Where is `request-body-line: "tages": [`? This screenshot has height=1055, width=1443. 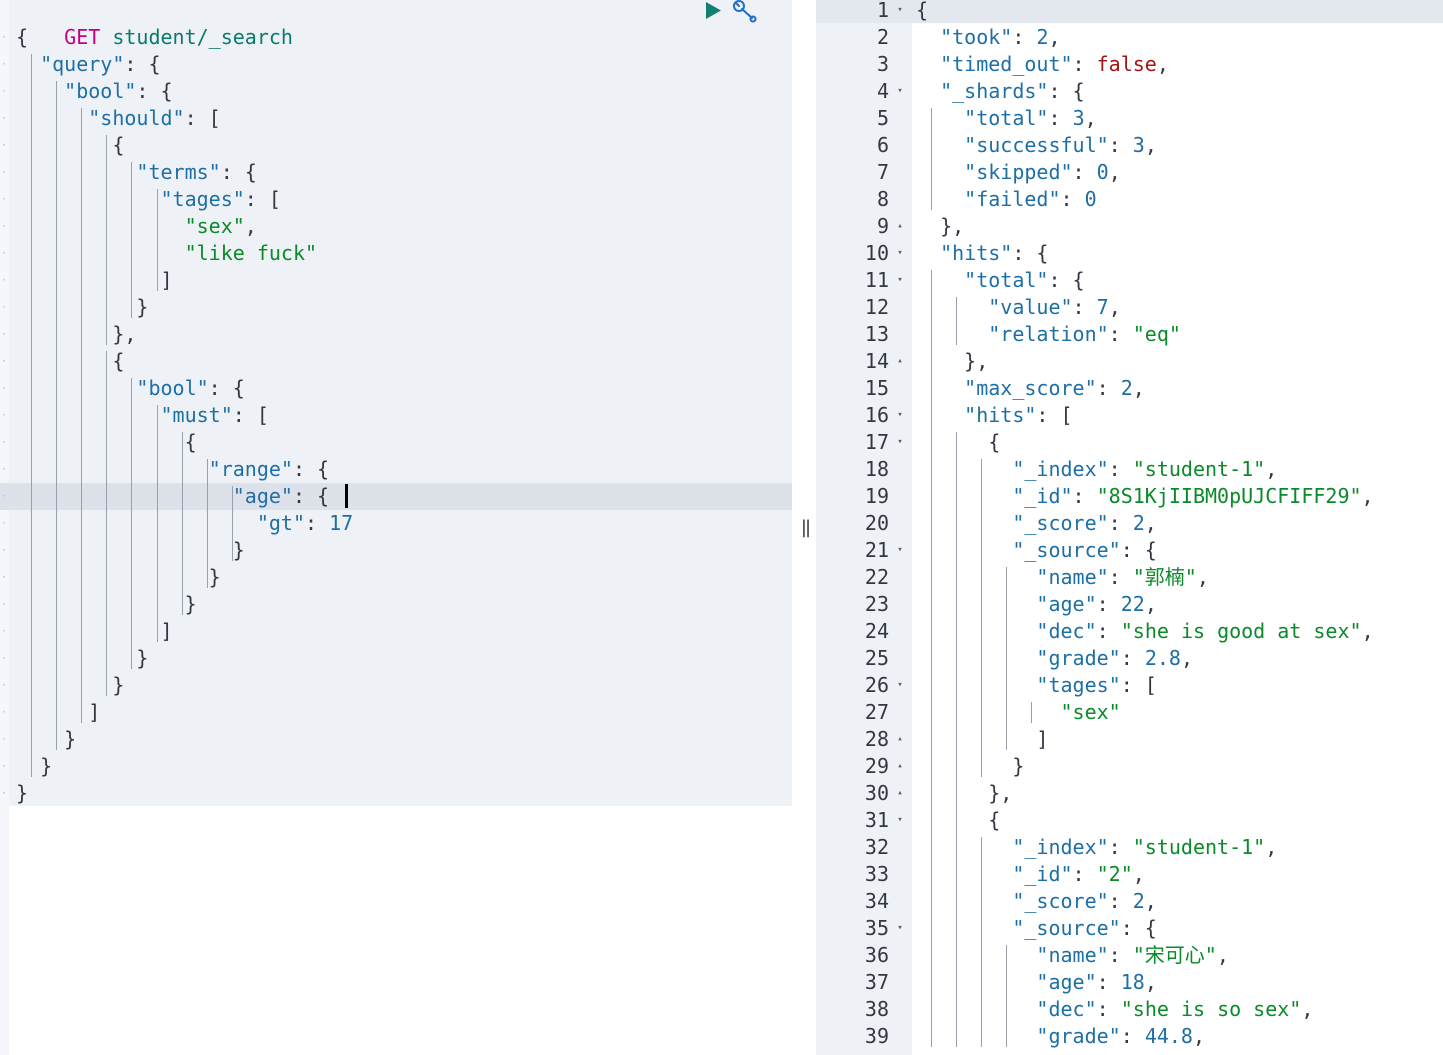
request-body-line: "tages": [ is located at coordinates (148, 199).